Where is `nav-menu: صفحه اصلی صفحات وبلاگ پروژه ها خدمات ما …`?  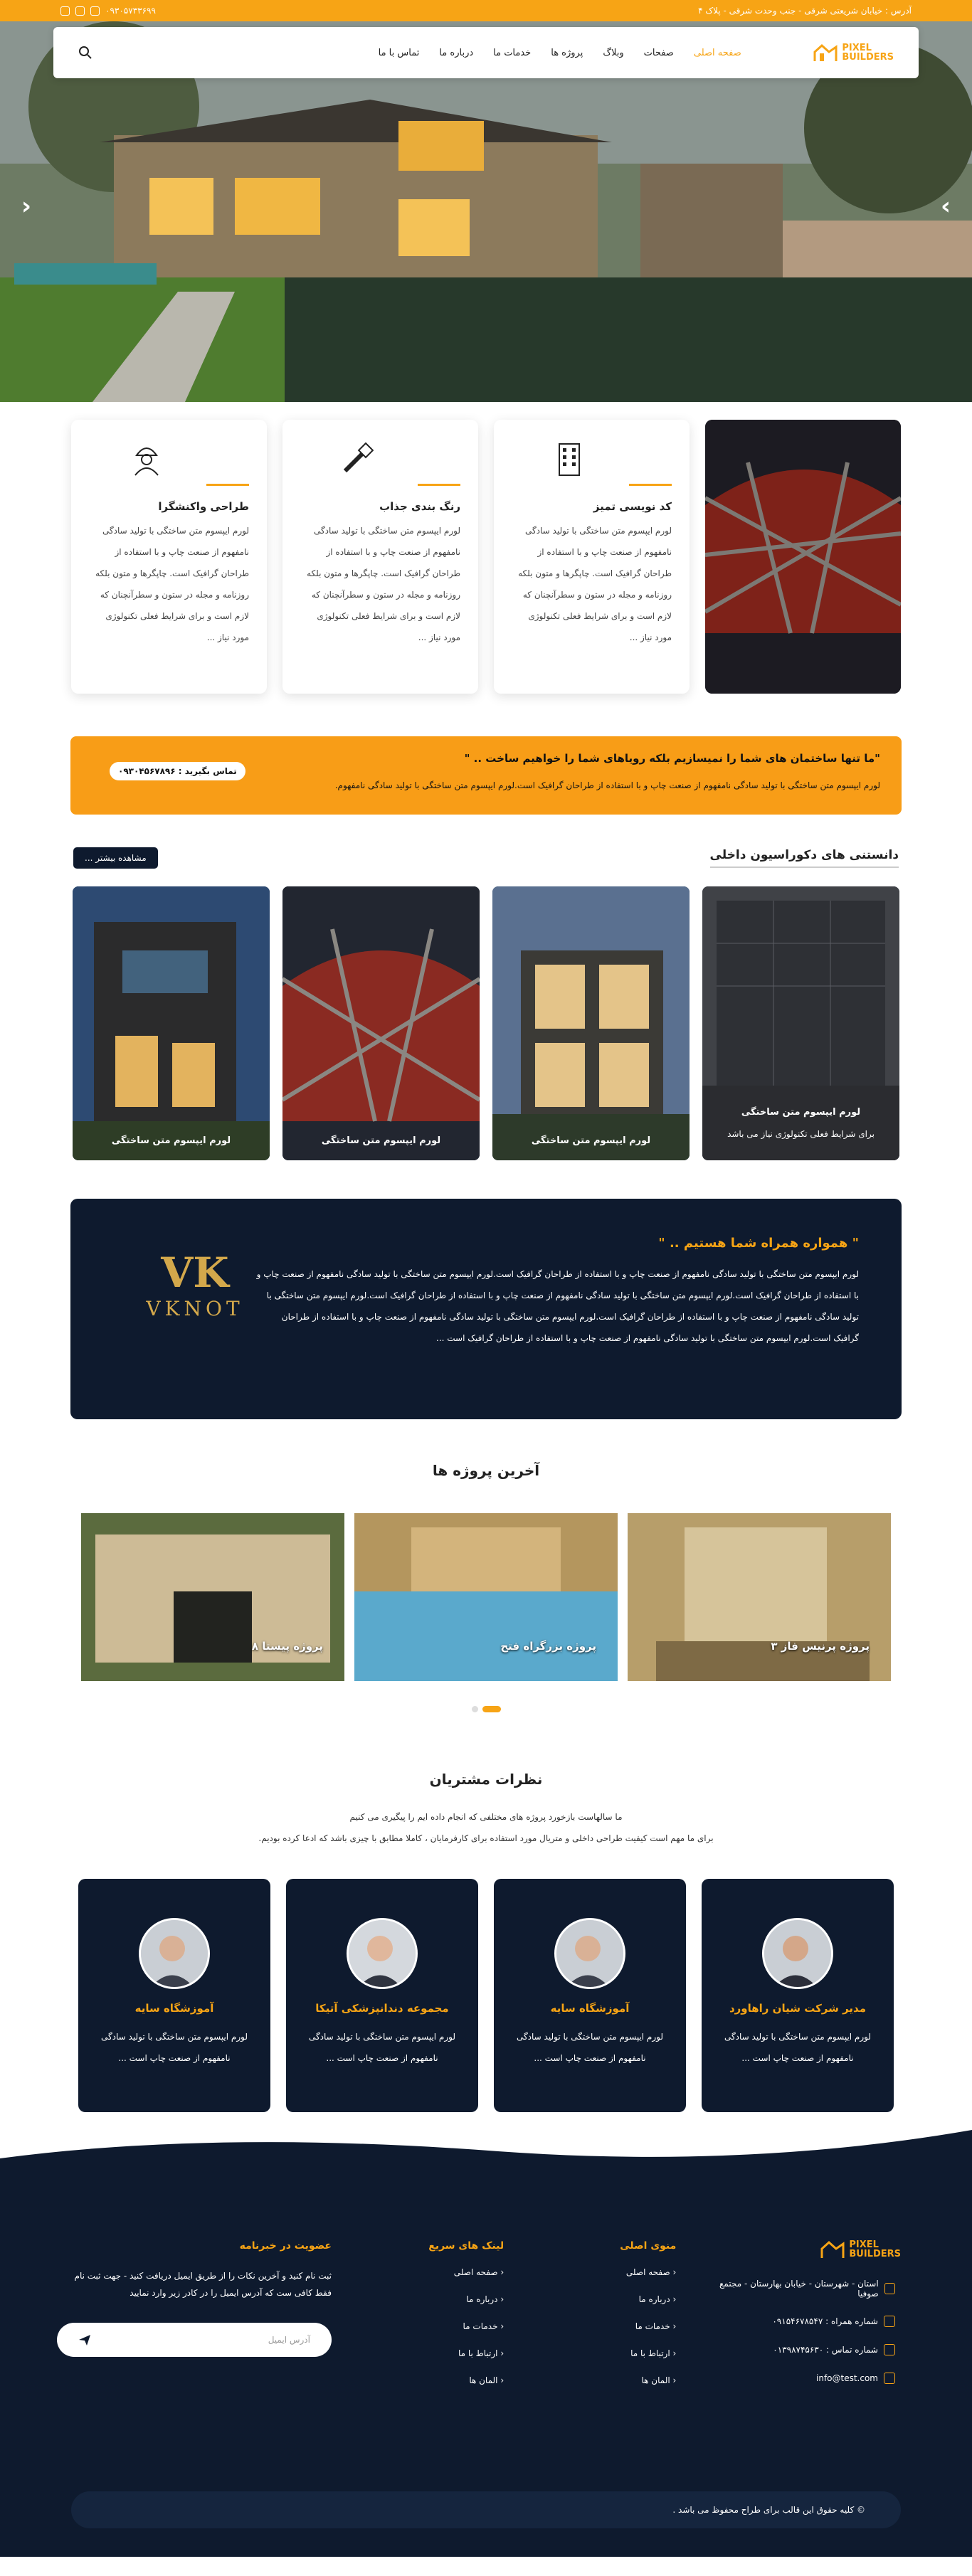 nav-menu: صفحه اصلی صفحات وبلاگ پروژه ها خدمات ما … is located at coordinates (453, 53).